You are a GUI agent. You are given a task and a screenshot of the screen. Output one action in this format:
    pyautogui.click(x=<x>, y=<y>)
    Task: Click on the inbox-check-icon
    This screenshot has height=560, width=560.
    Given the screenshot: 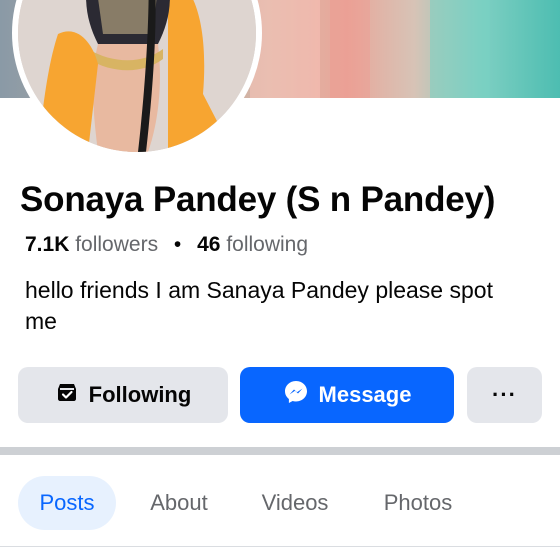 What is the action you would take?
    pyautogui.click(x=67, y=395)
    